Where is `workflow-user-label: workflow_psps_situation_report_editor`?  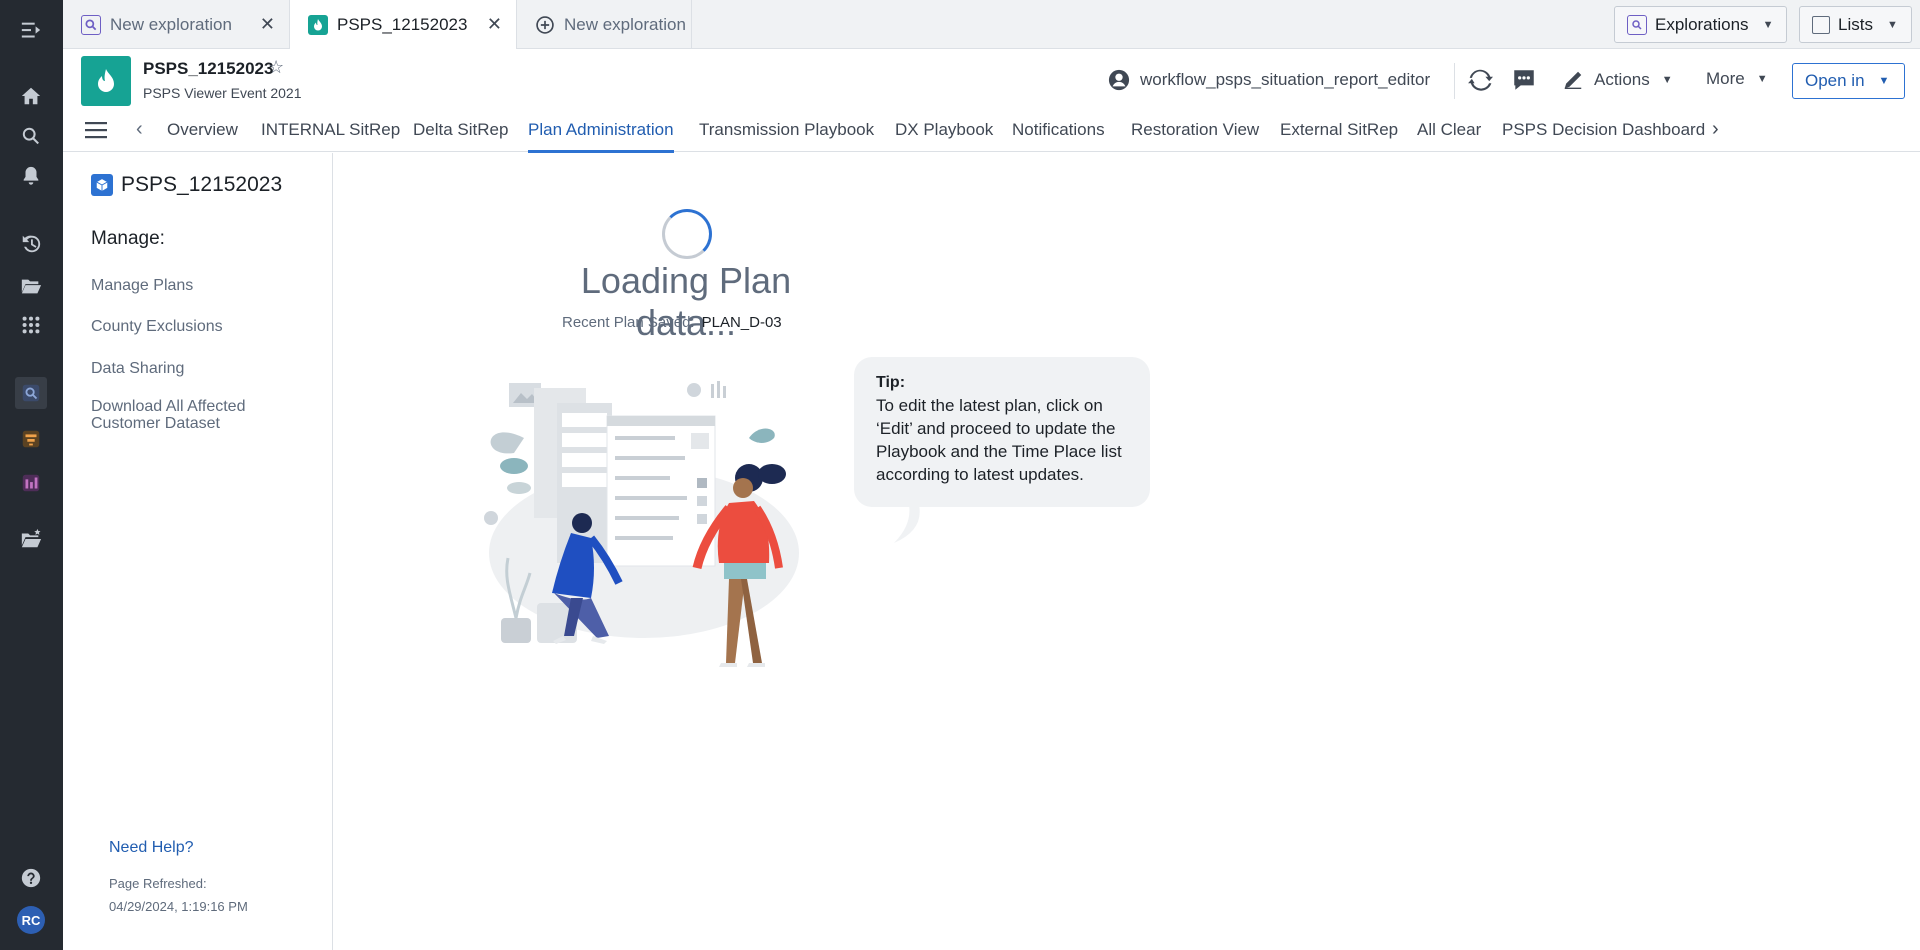
workflow-user-label: workflow_psps_situation_report_editor is located at coordinates (1285, 79).